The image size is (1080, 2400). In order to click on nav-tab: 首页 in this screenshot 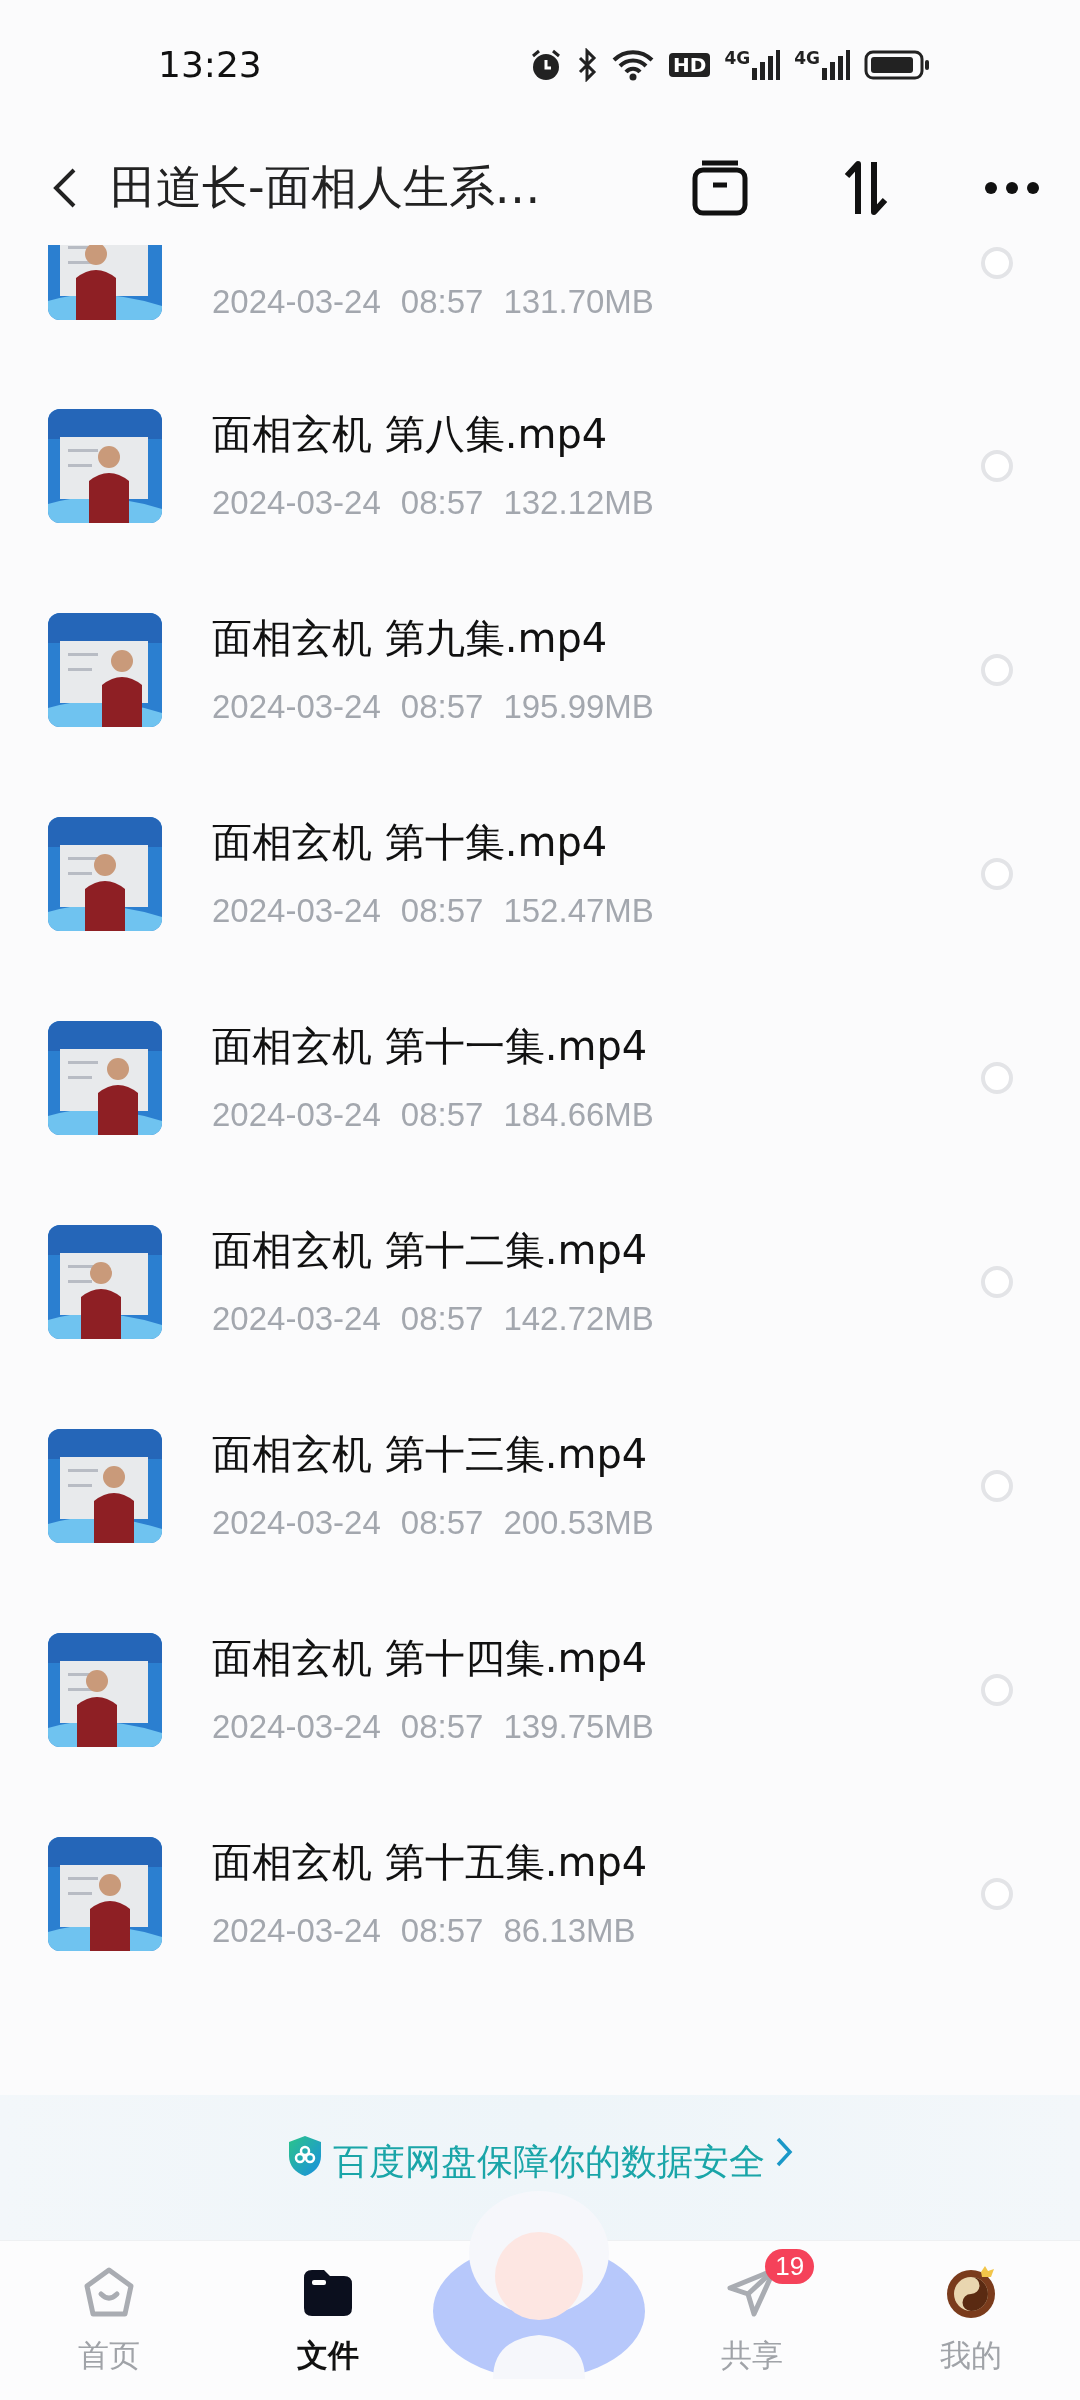, I will do `click(109, 2320)`.